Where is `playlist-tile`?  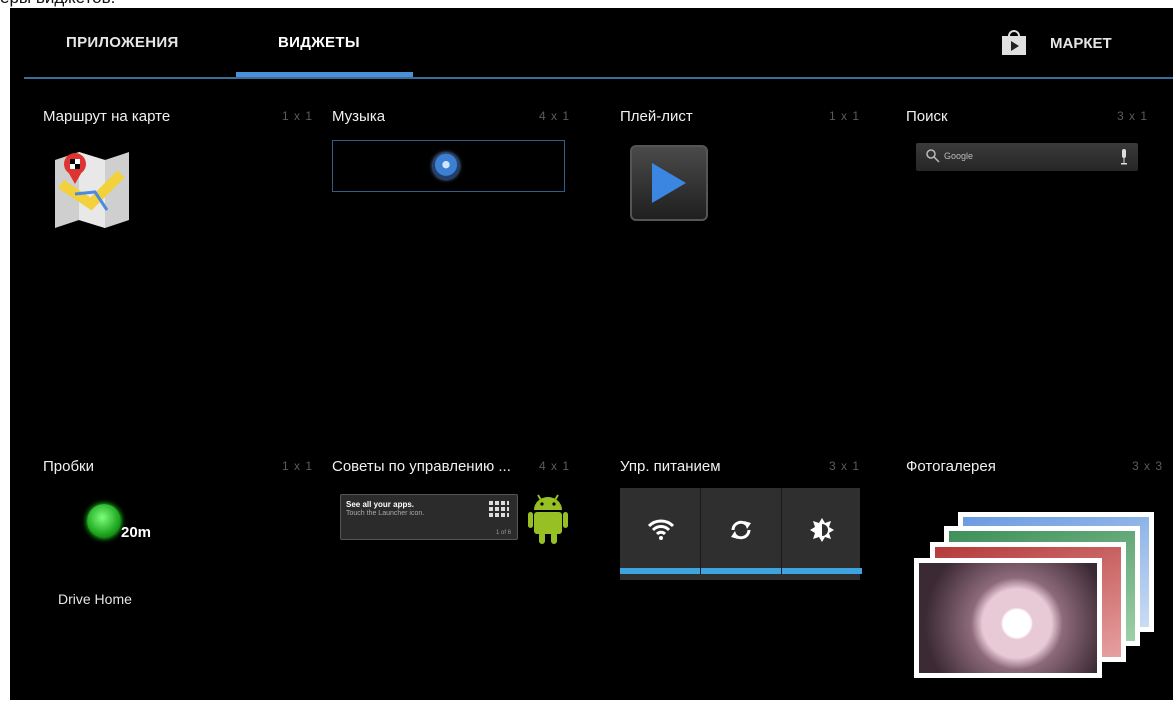 playlist-tile is located at coordinates (669, 183).